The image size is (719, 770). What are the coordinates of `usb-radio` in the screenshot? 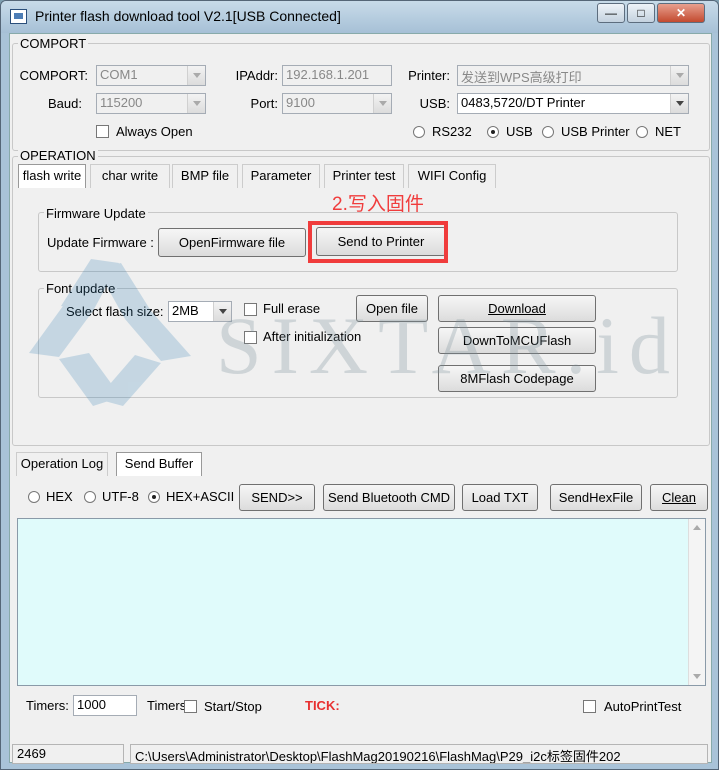 It's located at (493, 132).